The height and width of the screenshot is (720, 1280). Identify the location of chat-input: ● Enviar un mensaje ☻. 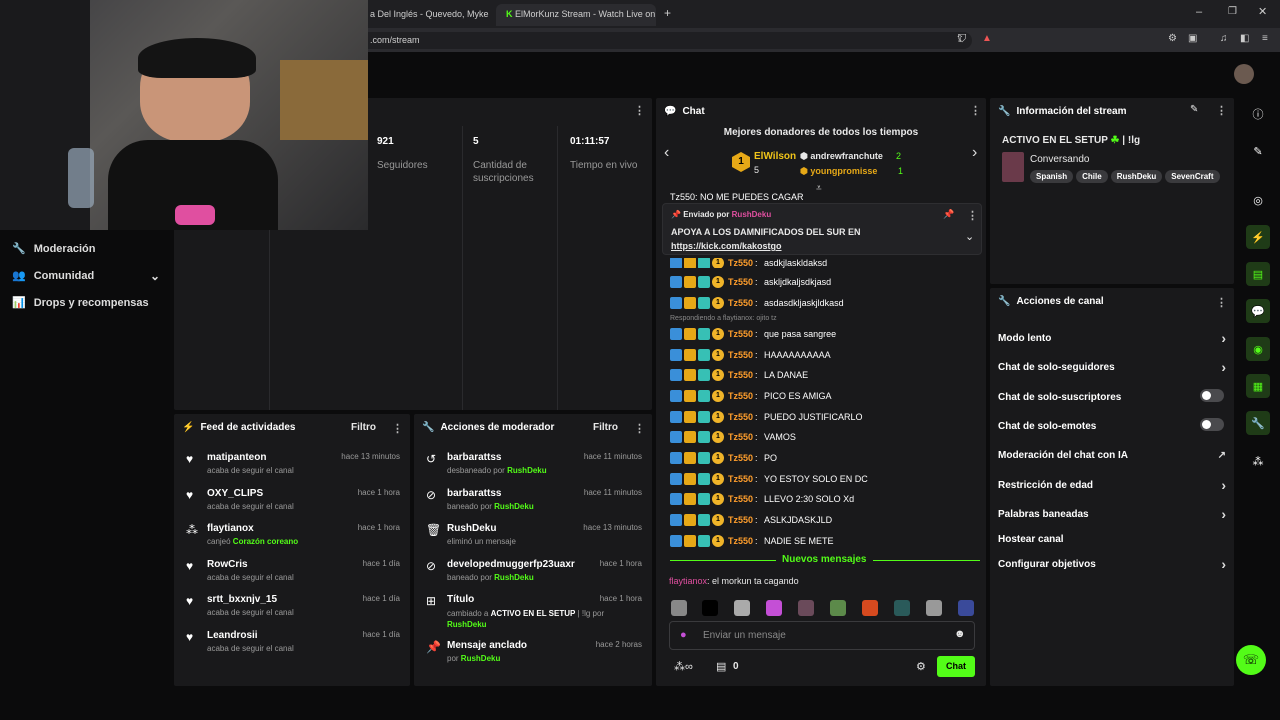
(822, 635).